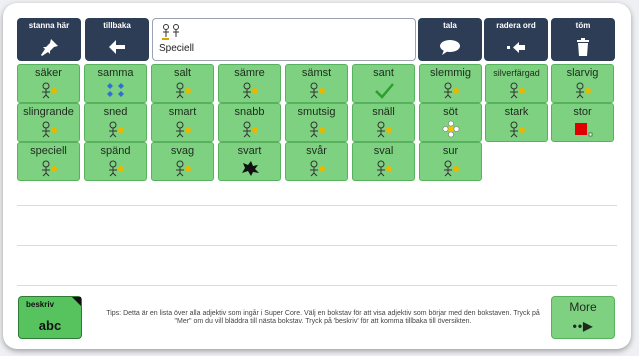  I want to click on word-cell: säker, so click(48, 83).